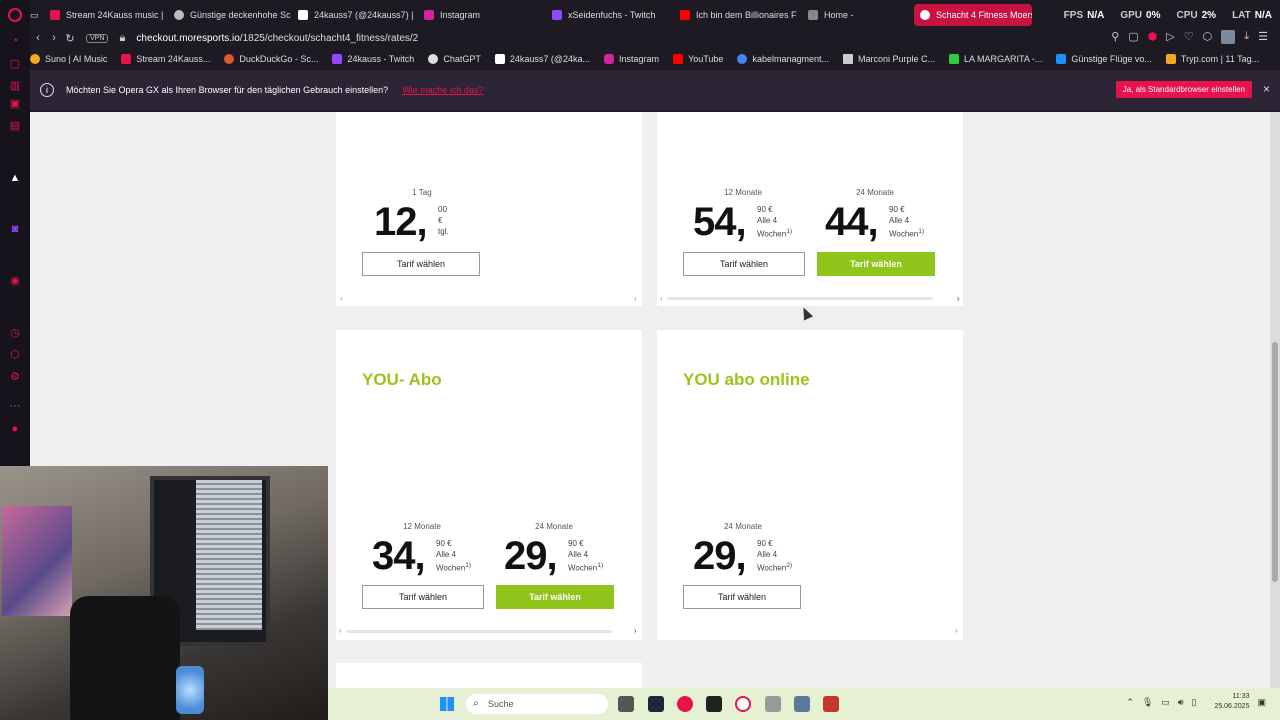 This screenshot has height=720, width=1280. I want to click on tab-stream-24kauss: Stream 24Kauss music |, so click(106, 15).